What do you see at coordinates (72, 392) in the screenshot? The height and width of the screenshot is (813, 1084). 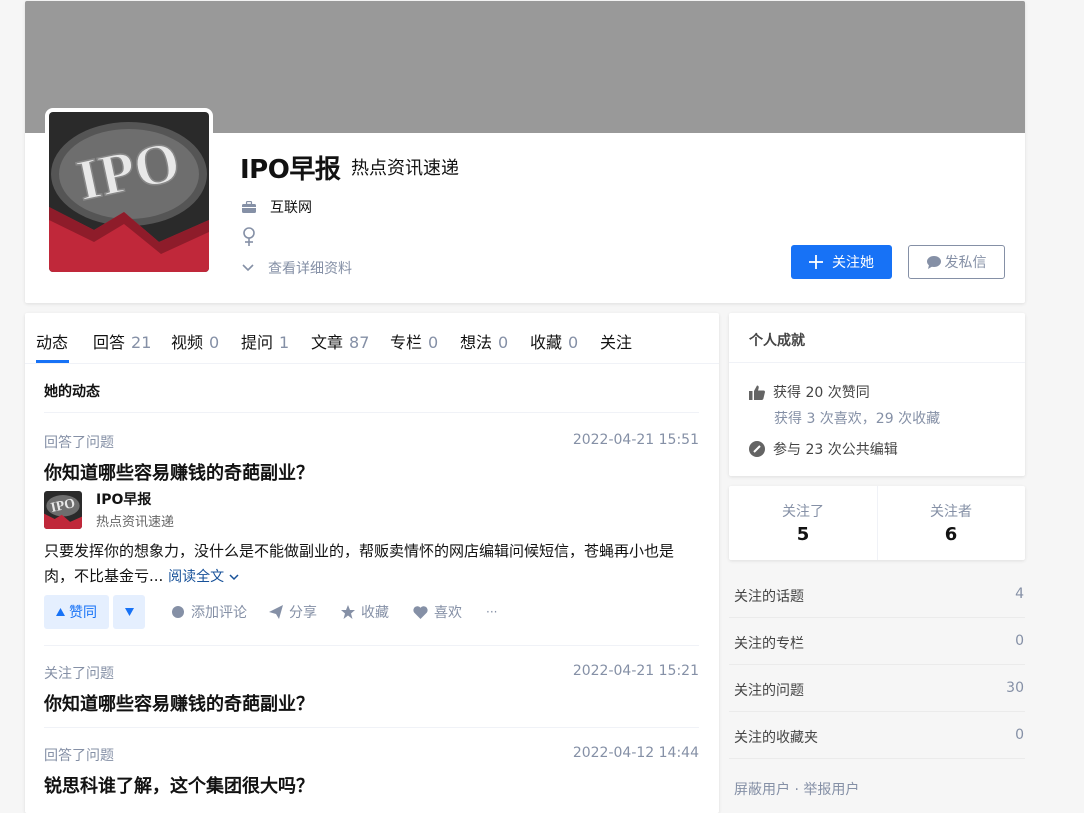 I see `feed-title: 她的动态` at bounding box center [72, 392].